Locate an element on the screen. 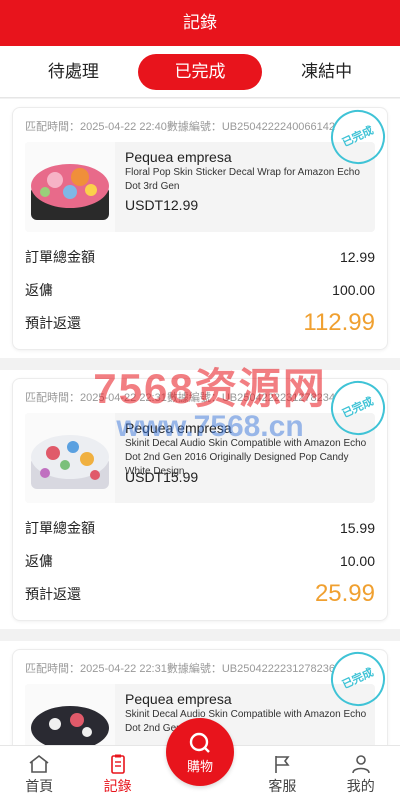  home-icon is located at coordinates (39, 763).